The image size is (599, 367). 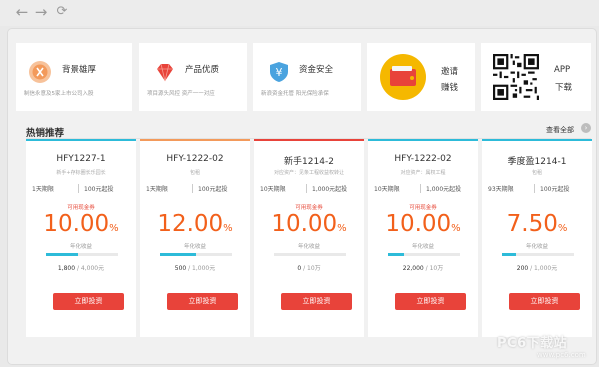 I want to click on back-arrow-icon: ←, so click(x=22, y=12).